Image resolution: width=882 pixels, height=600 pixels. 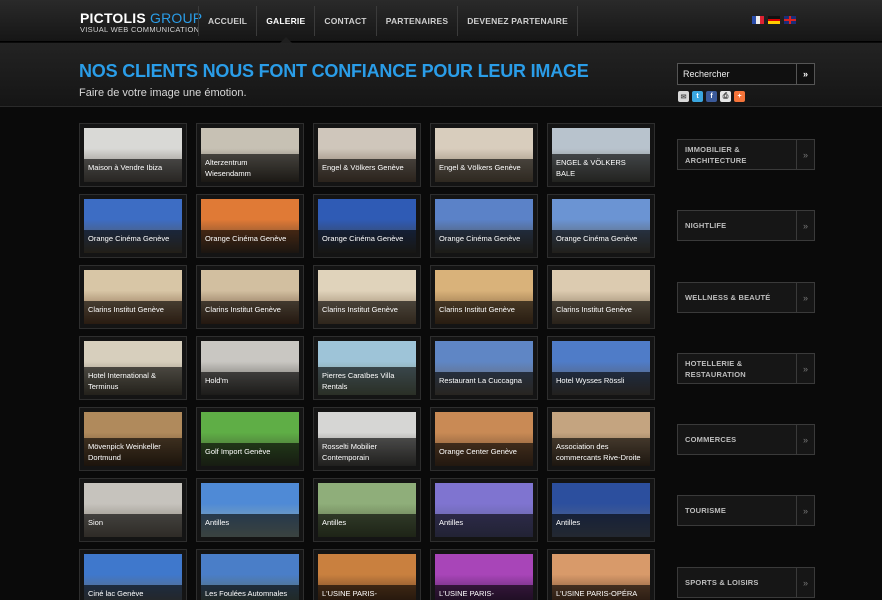 I want to click on addthis-icon: +, so click(x=739, y=96).